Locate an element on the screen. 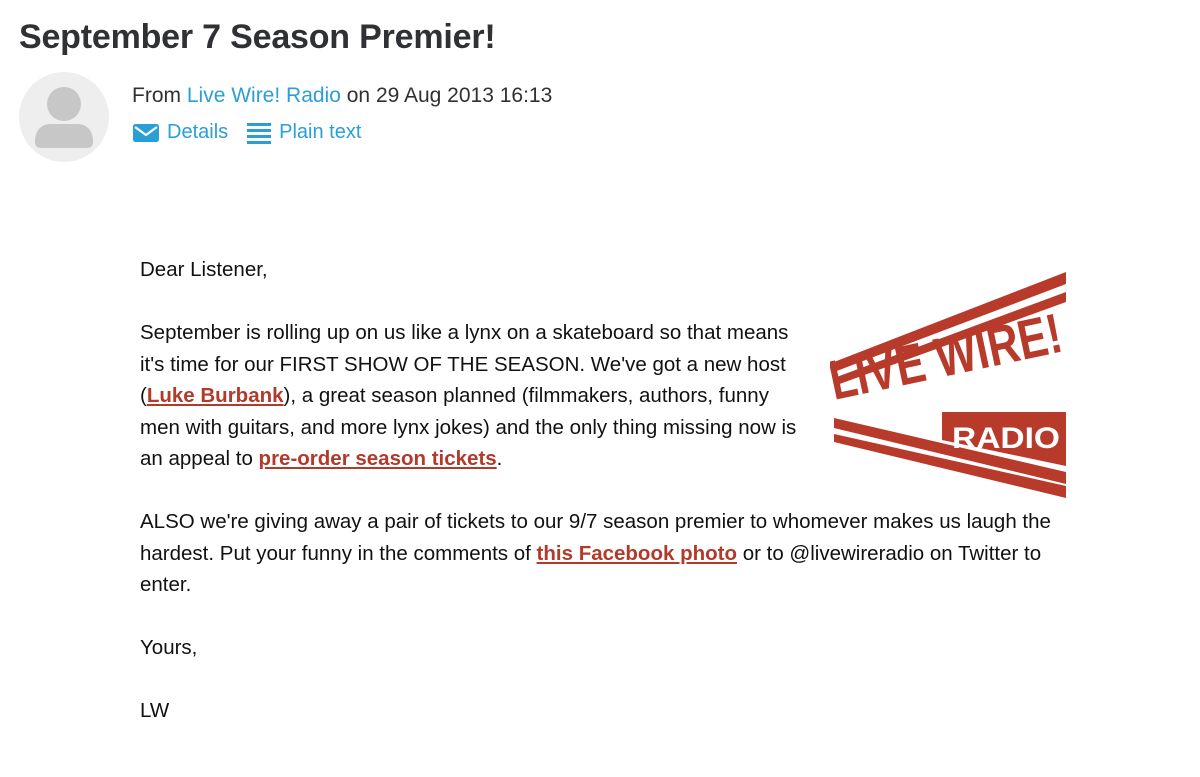 This screenshot has width=1200, height=777. user-avatar-icon is located at coordinates (64, 117).